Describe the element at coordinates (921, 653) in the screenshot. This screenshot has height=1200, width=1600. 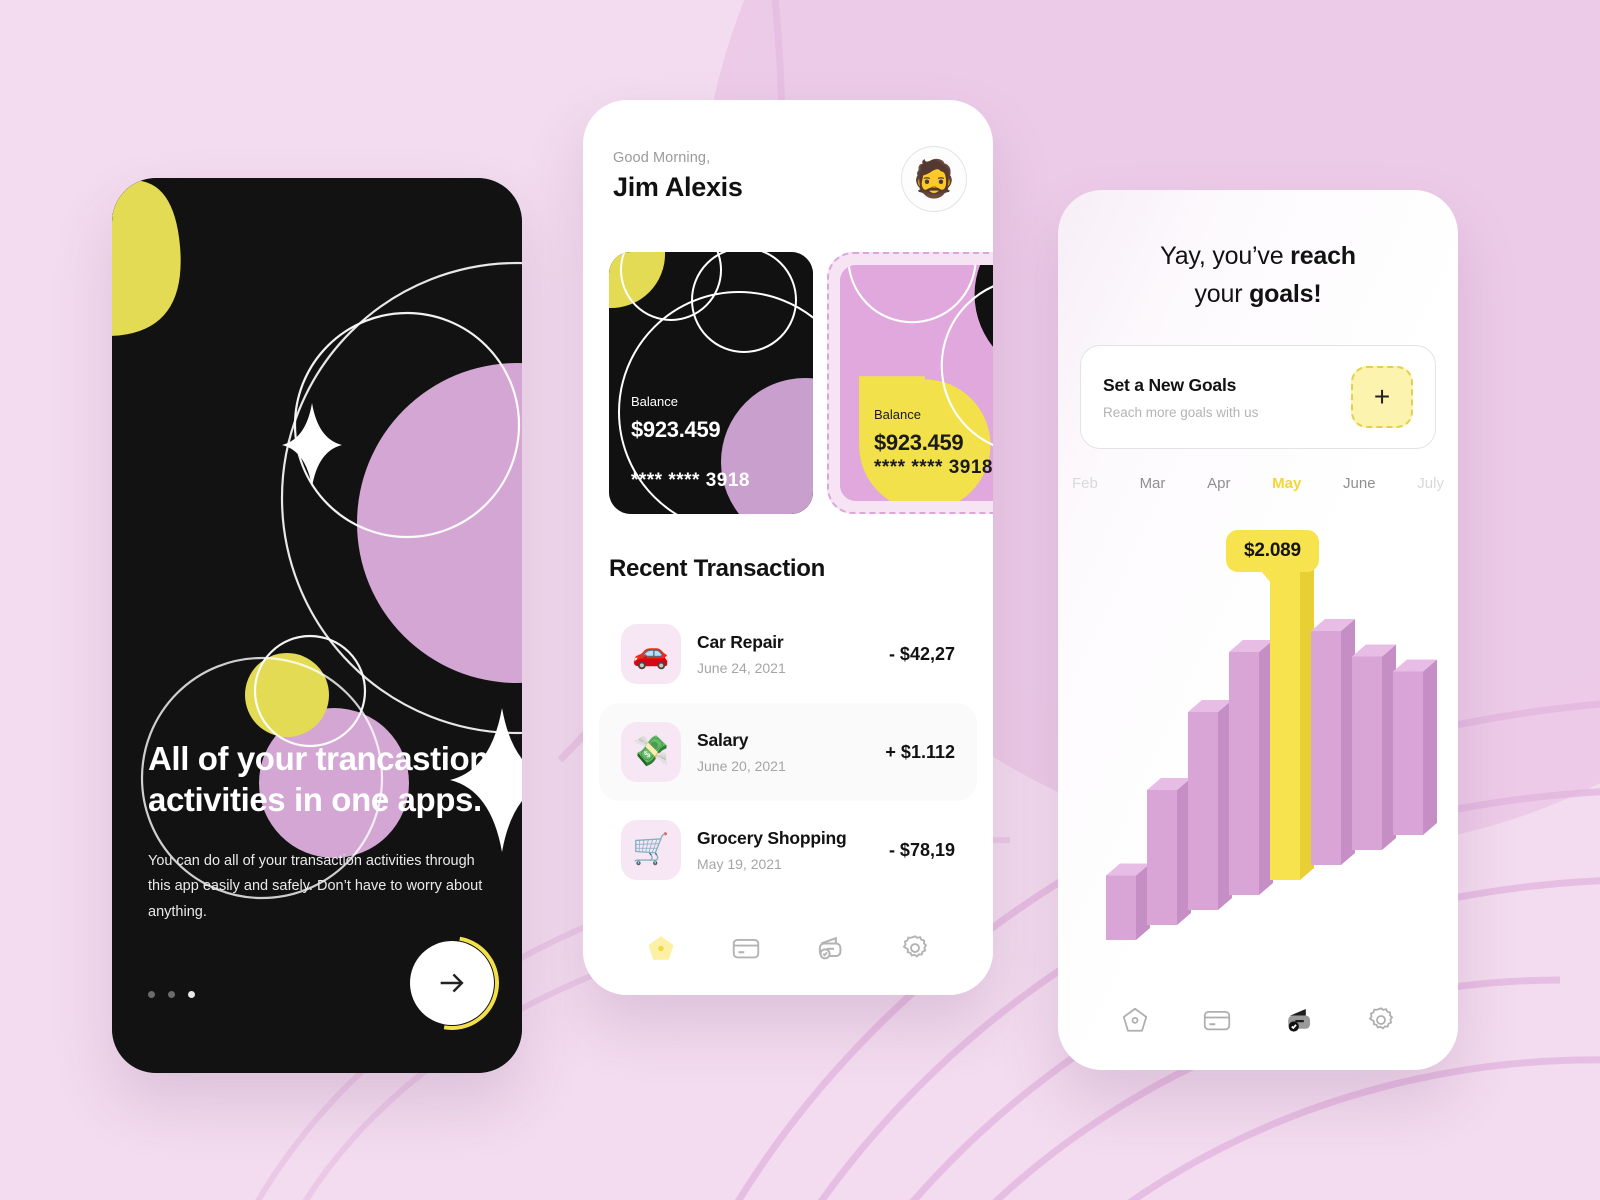
I see `transaction-amount: - $42,27` at that location.